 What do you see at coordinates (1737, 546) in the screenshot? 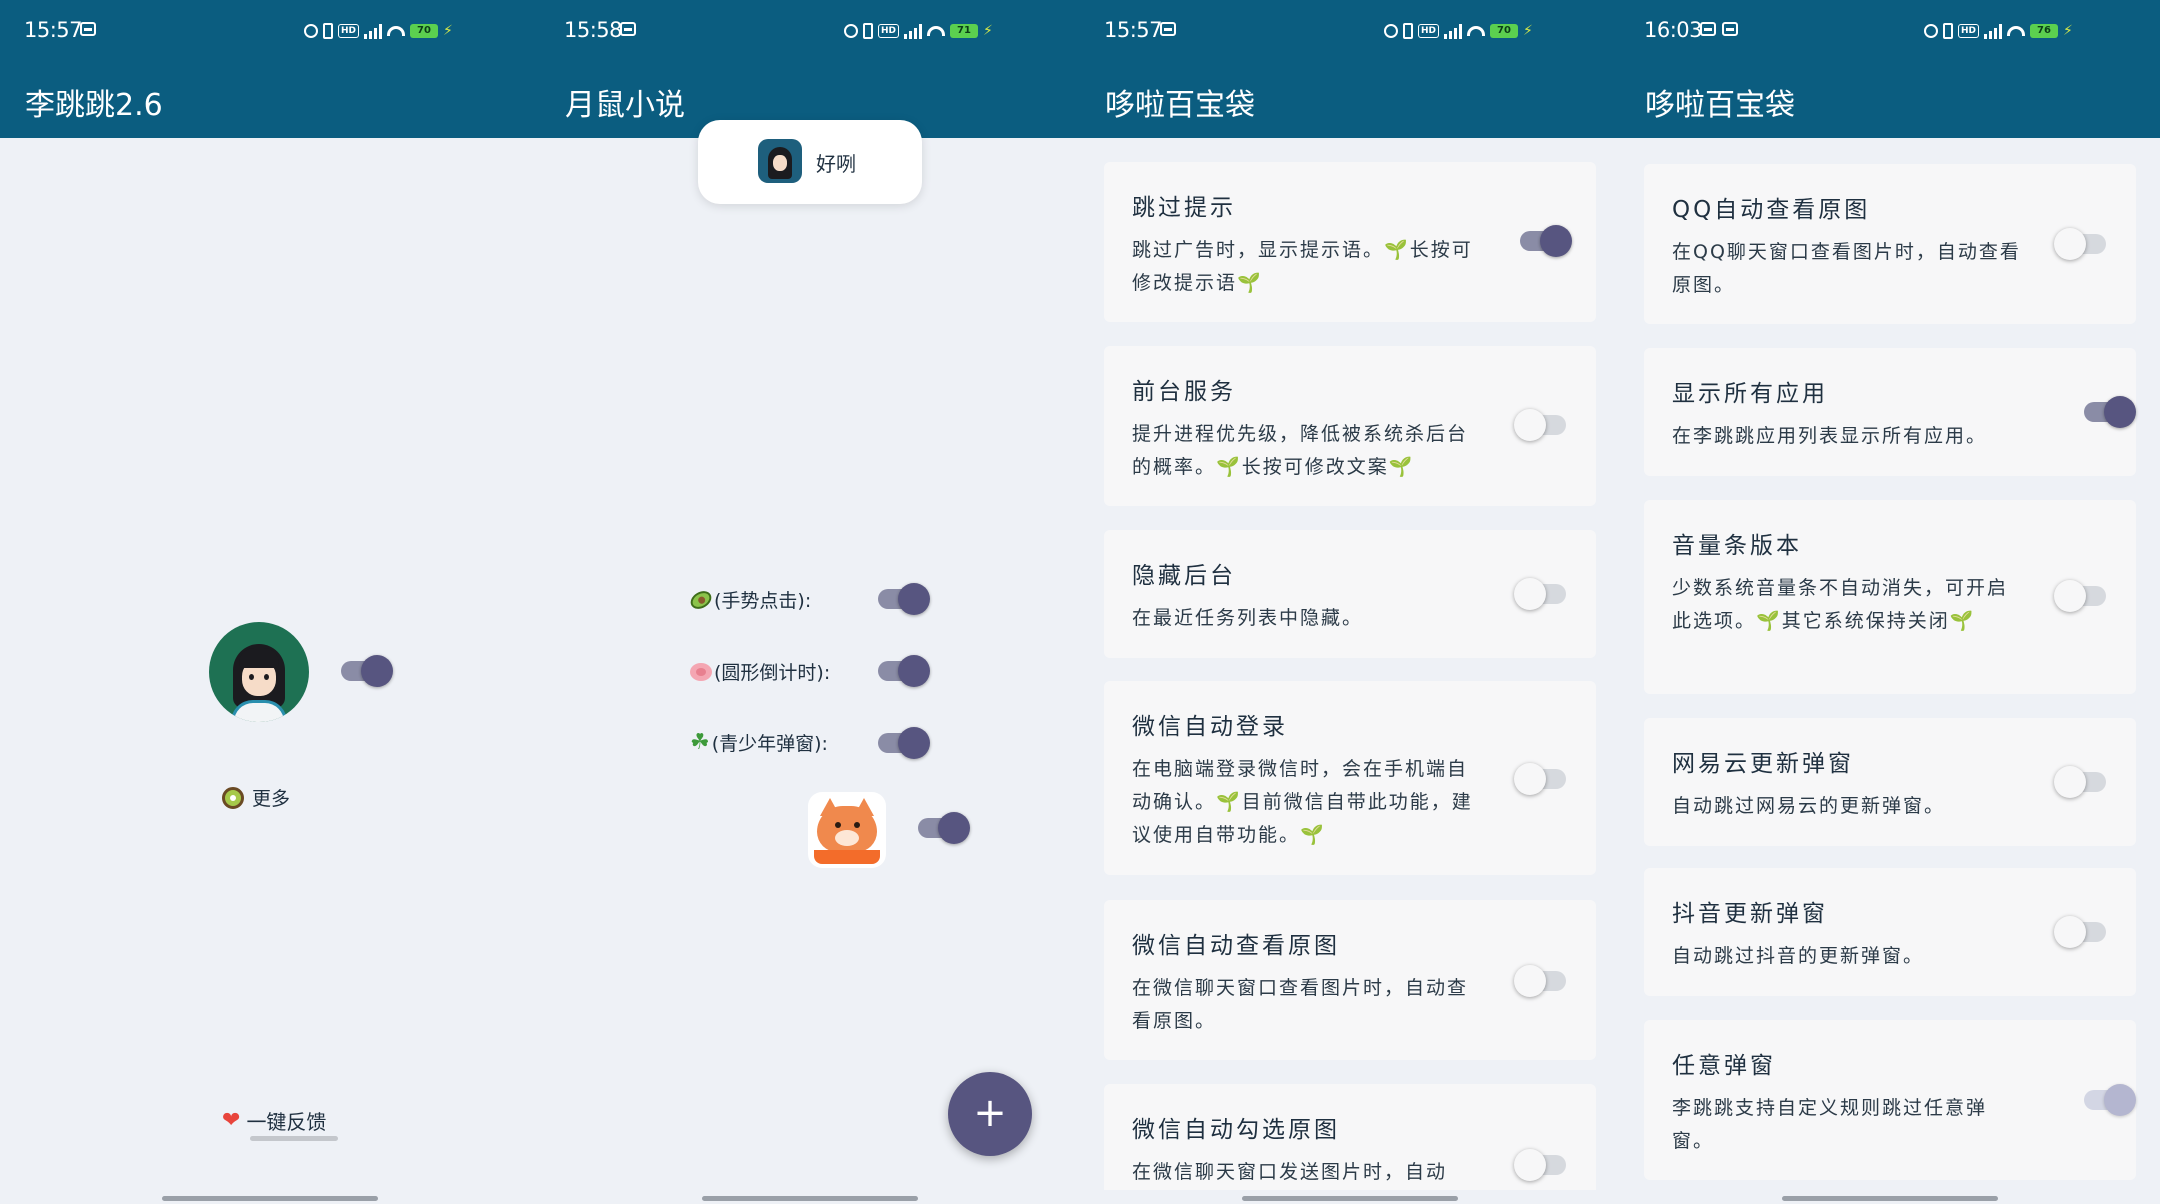
I see `card-title: 音量条版本` at bounding box center [1737, 546].